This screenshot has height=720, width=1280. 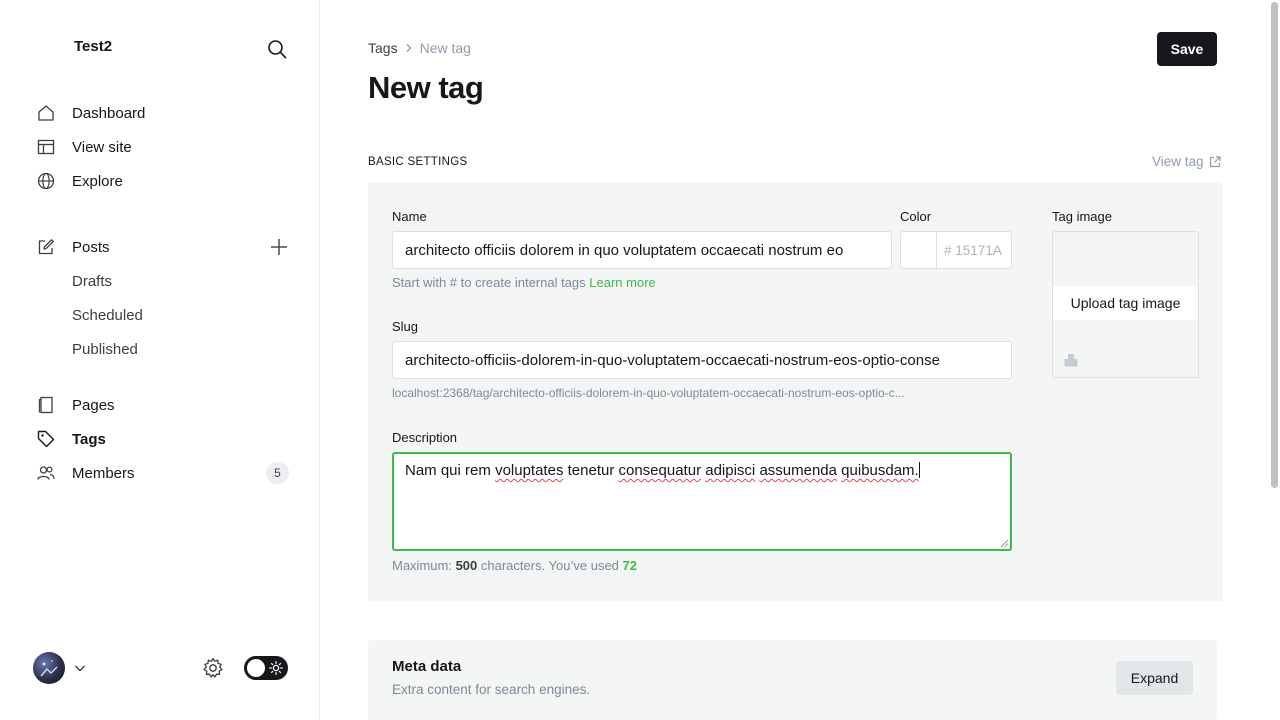 I want to click on members-count-badge: 5, so click(x=277, y=473).